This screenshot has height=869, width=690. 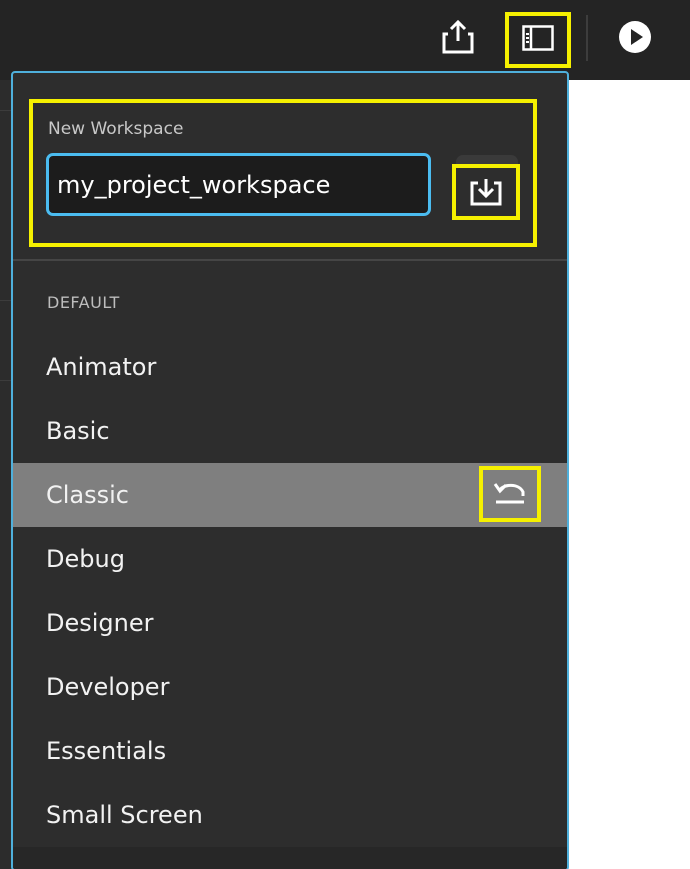 I want to click on workspace-layout-icon, so click(x=538, y=40).